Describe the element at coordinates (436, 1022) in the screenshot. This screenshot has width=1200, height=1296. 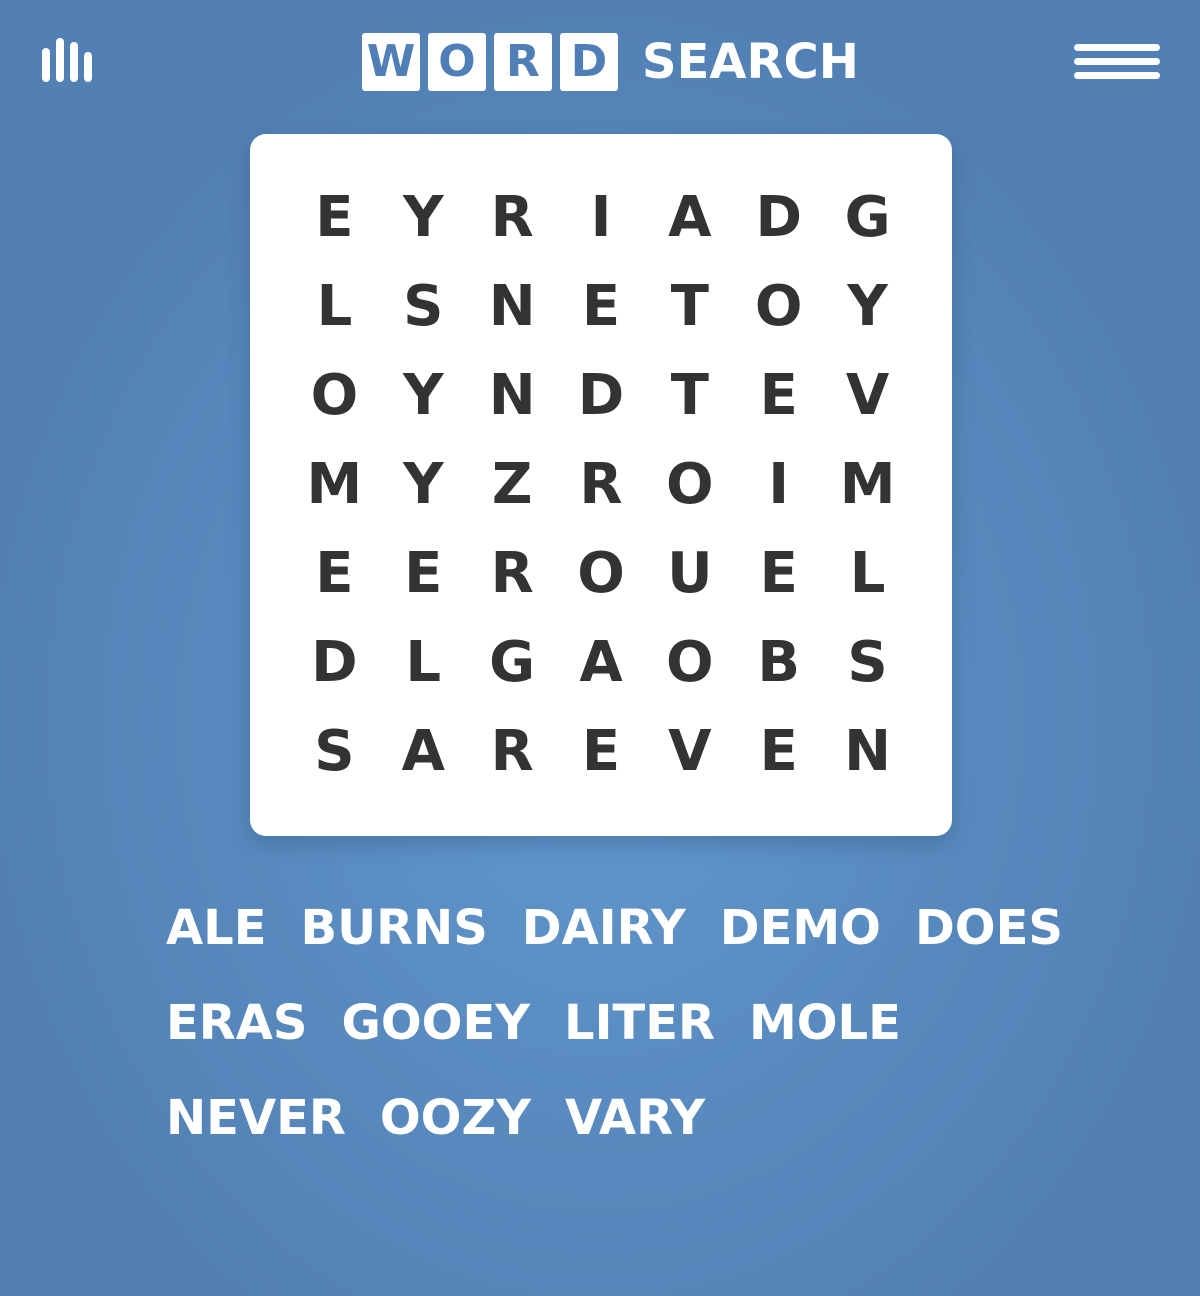
I see `target-word: GOOEY` at that location.